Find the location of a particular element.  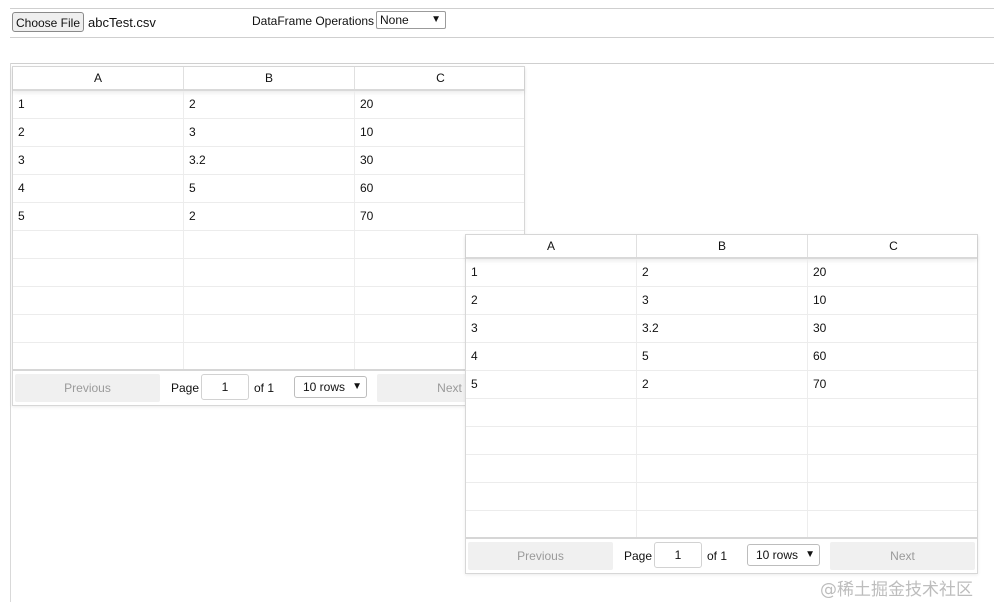

selected-file-name: abcTest.csv is located at coordinates (122, 22).